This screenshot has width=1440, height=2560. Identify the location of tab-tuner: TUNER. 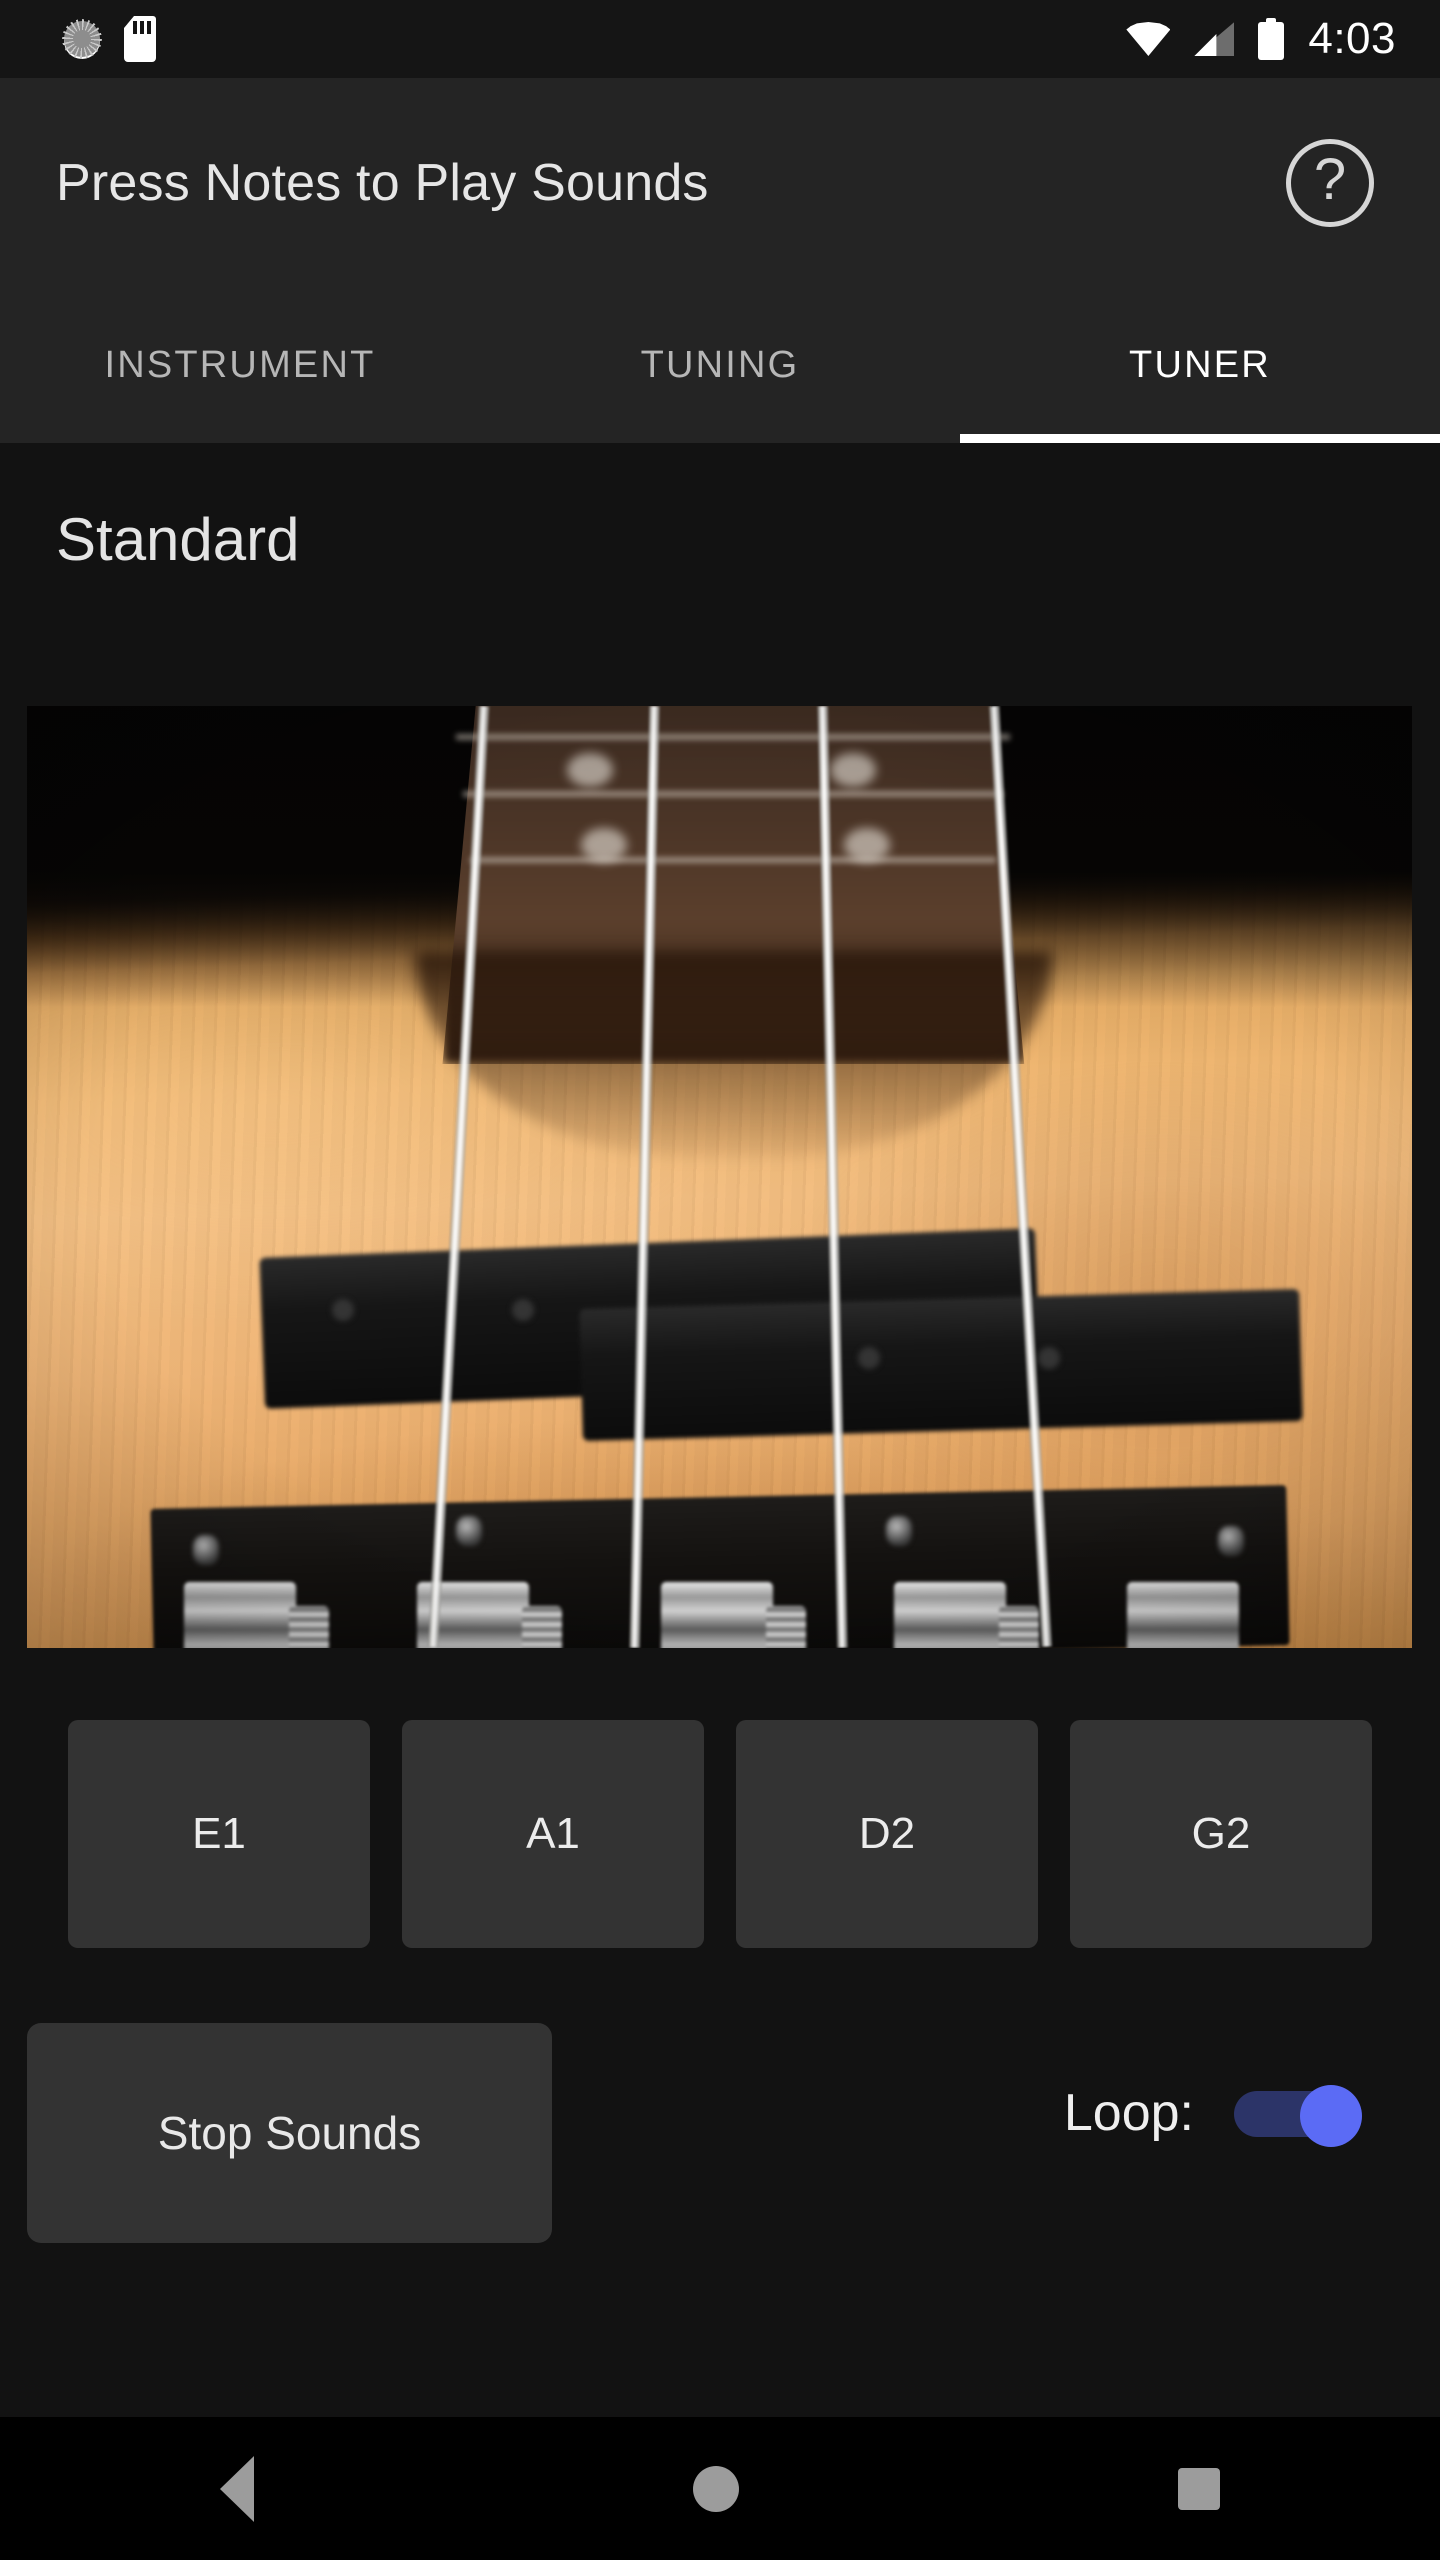
(1200, 365).